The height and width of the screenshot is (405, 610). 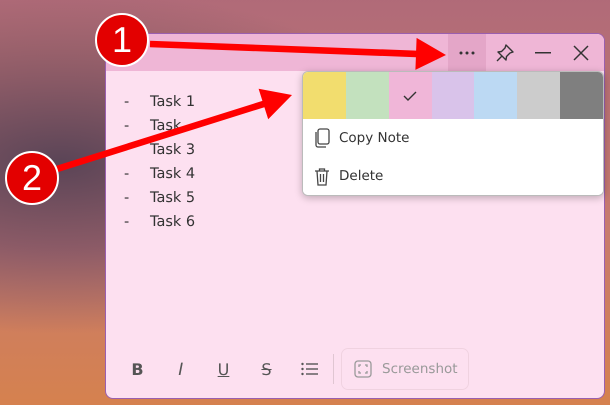 What do you see at coordinates (505, 52) in the screenshot?
I see `pin-icon` at bounding box center [505, 52].